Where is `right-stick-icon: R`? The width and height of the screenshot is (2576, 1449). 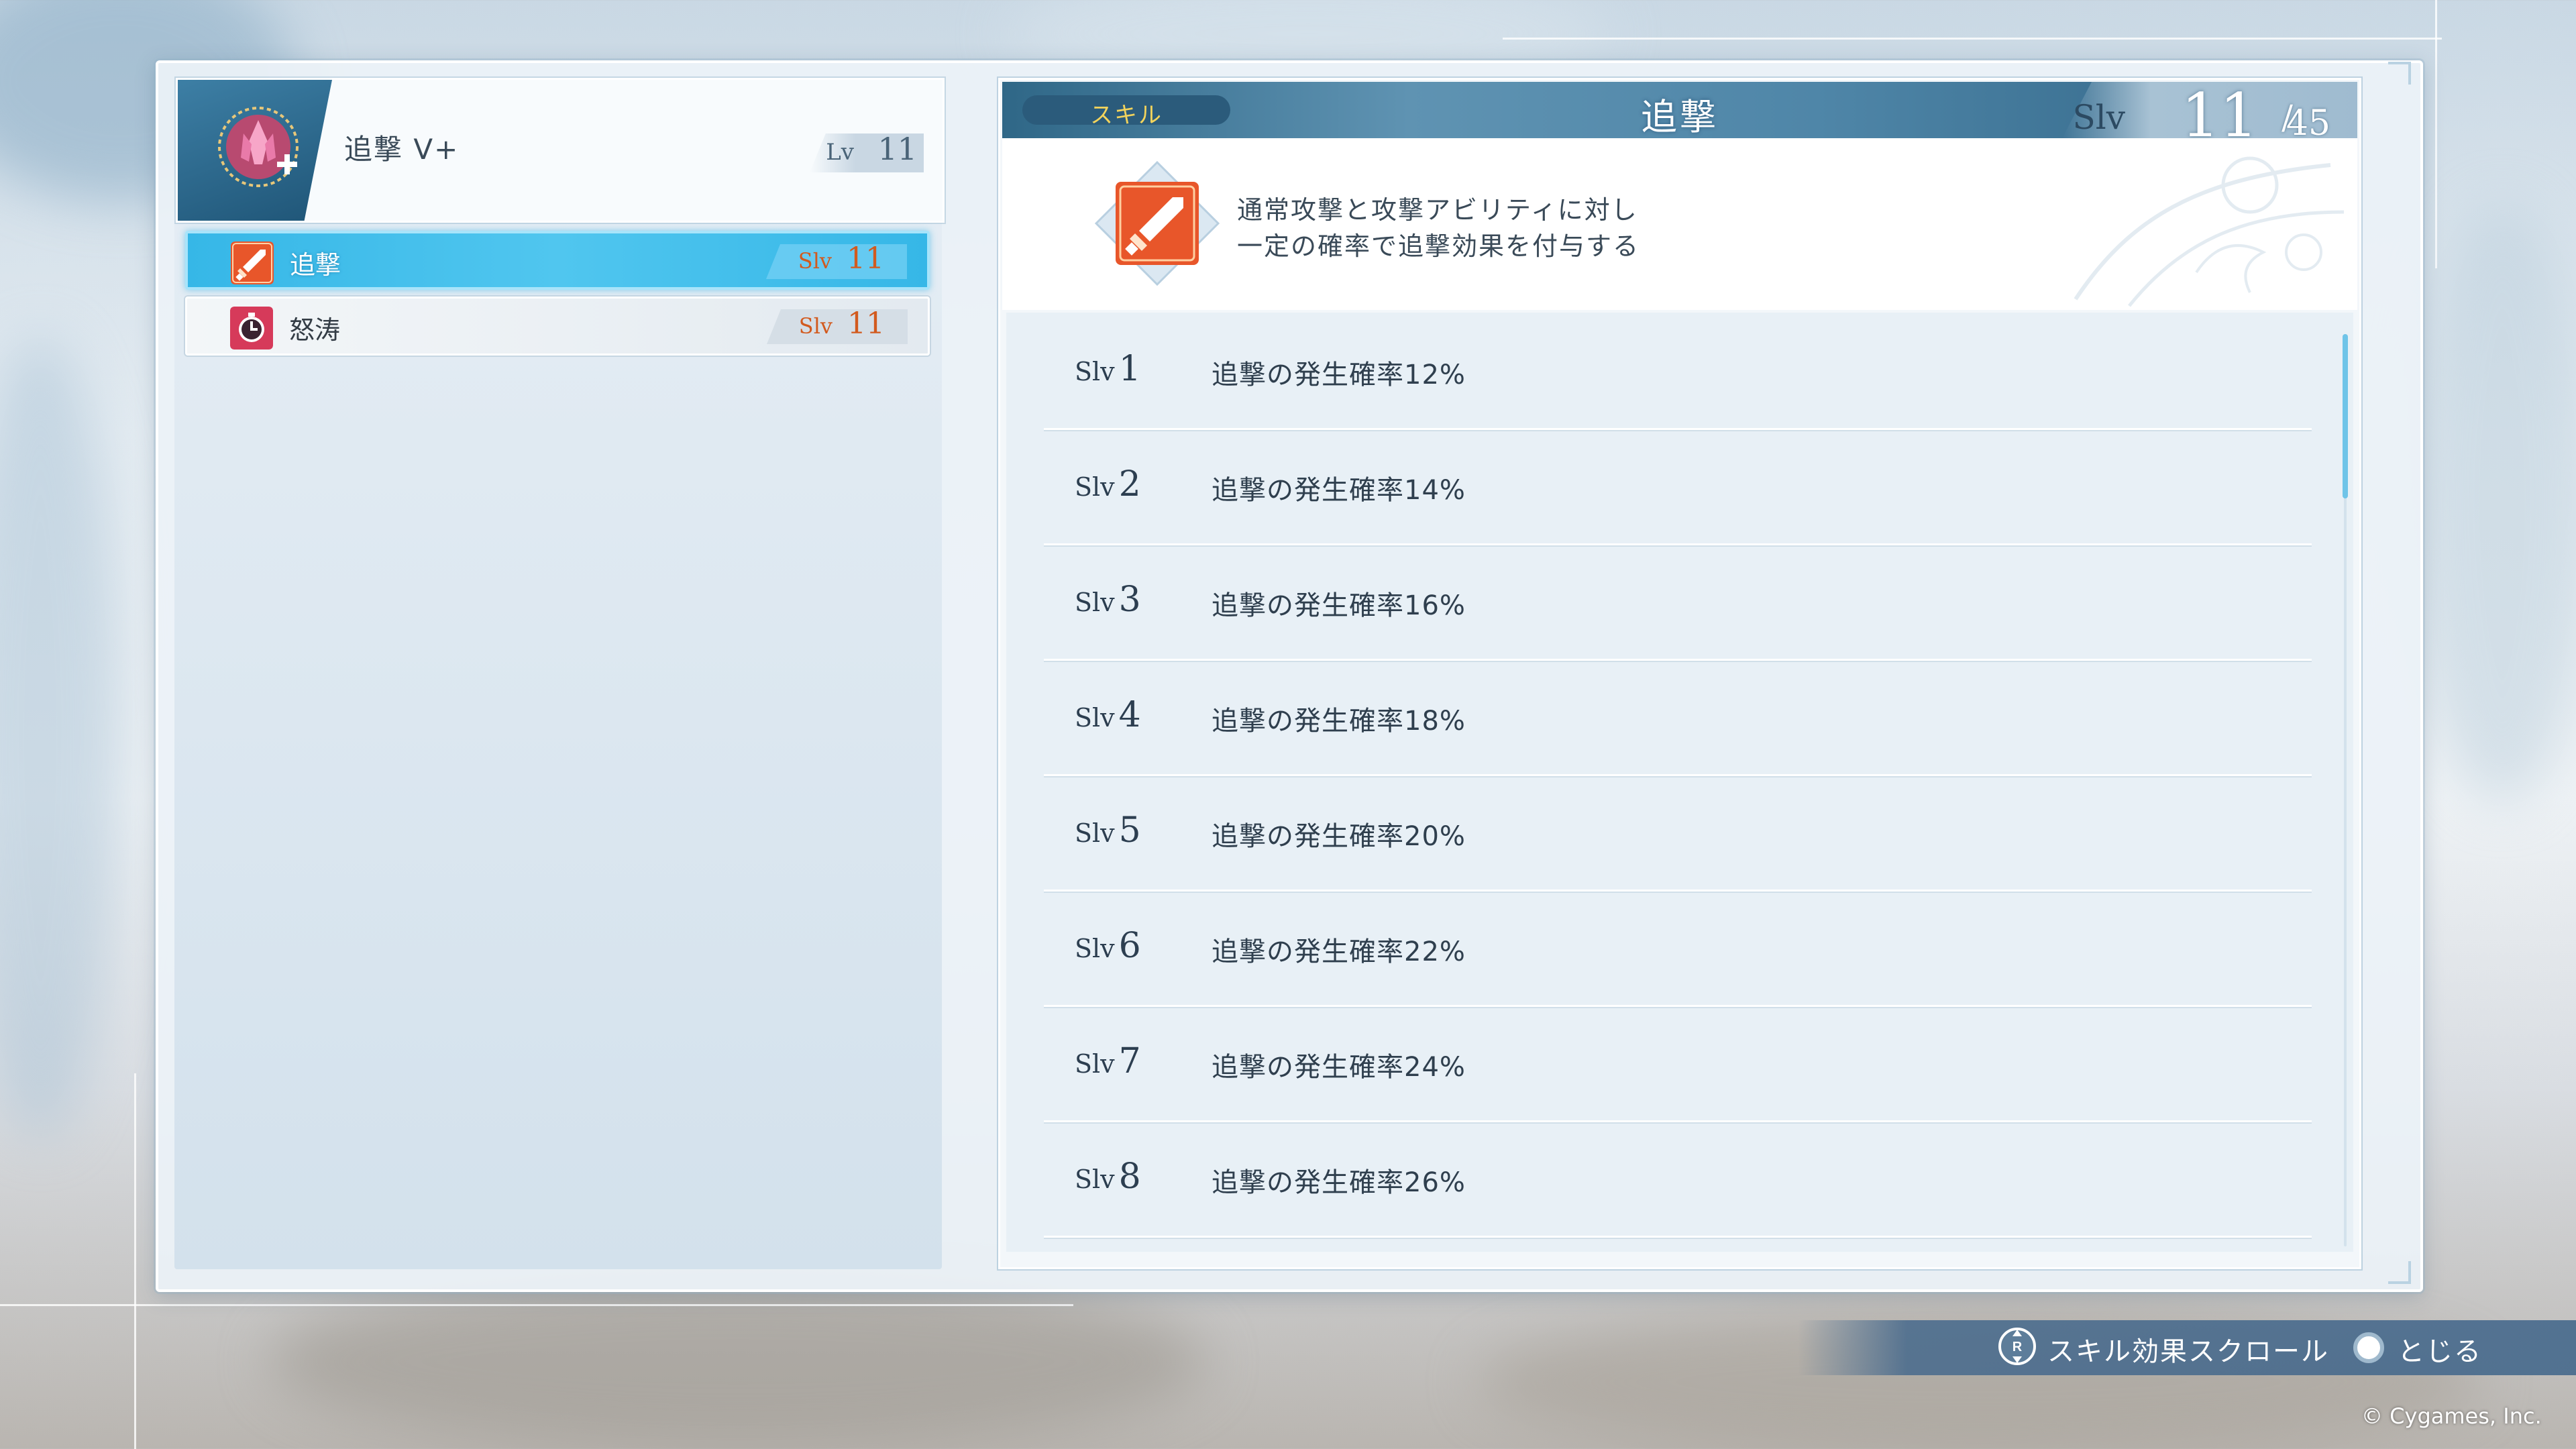 right-stick-icon: R is located at coordinates (2017, 1346).